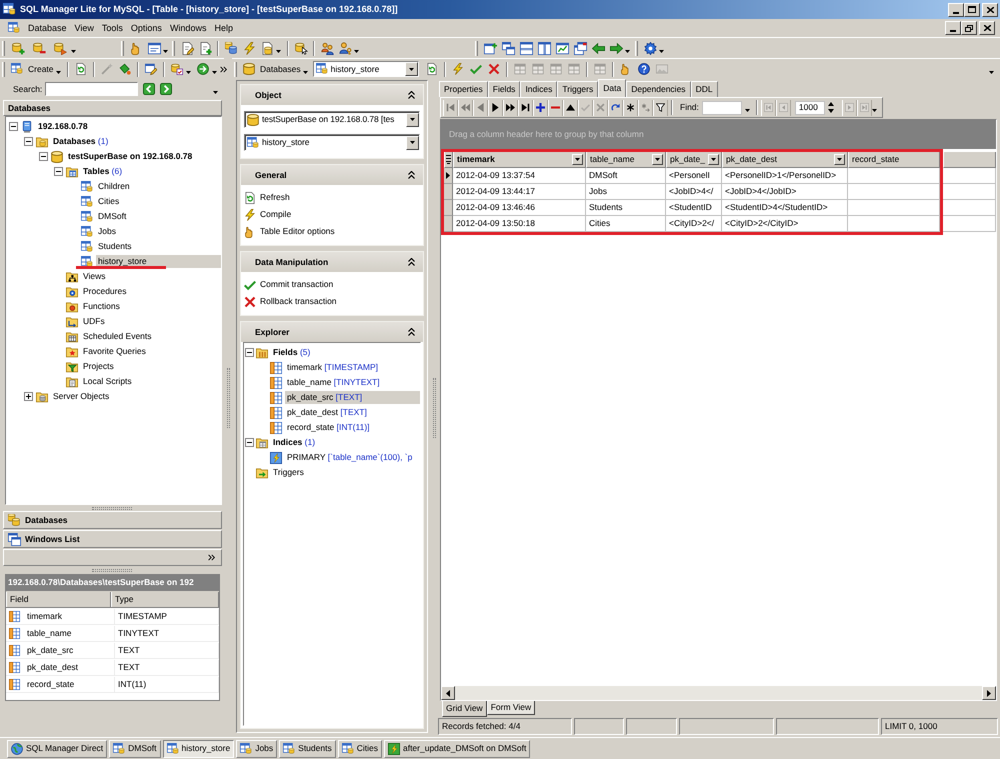 The image size is (1000, 759). I want to click on tree-item: table_name [TINYTEXT], so click(333, 382).